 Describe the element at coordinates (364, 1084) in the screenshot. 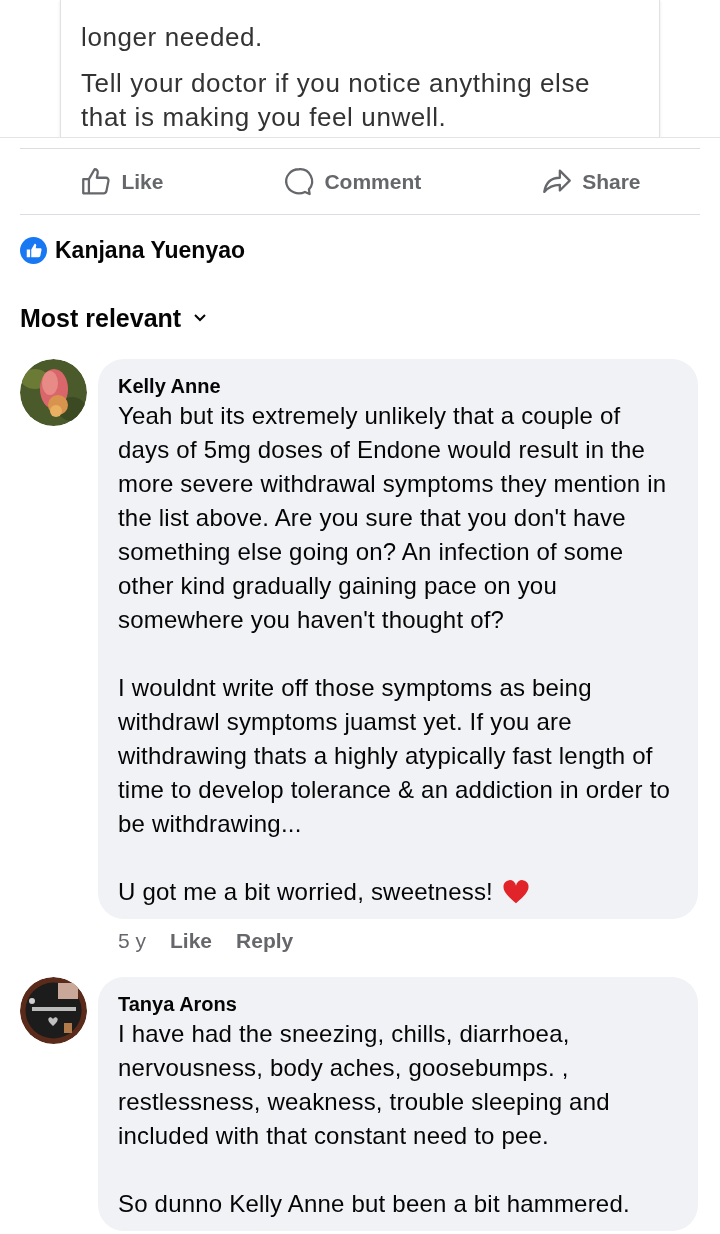

I see `comment-text: I have had the sneezing, chills, diarrhoea, nervousness, body aches, goosebumps. , restlessness, weakness, trouble sleeping and included with that constant need to pee.` at that location.